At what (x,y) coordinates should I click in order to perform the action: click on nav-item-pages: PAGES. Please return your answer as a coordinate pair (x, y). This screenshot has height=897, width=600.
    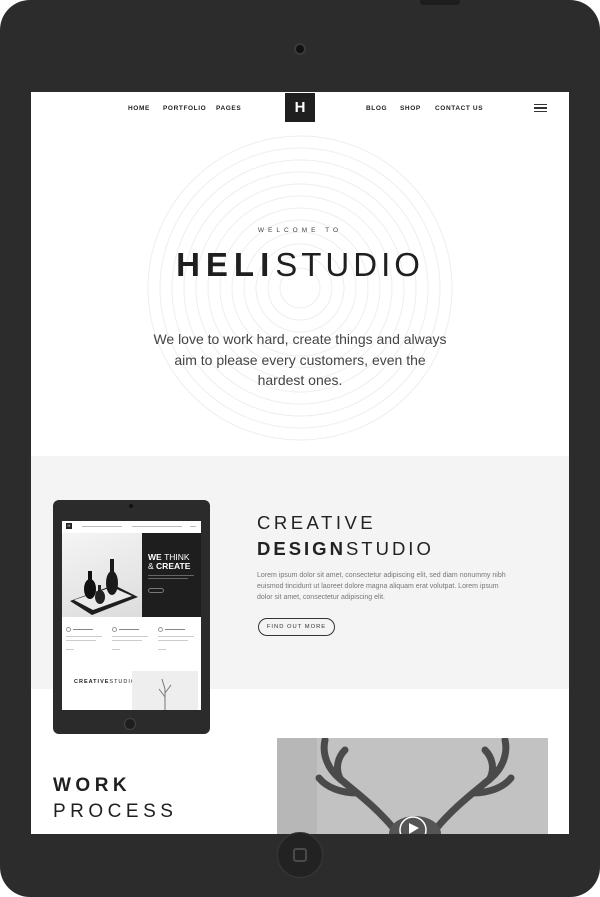
    Looking at the image, I should click on (228, 108).